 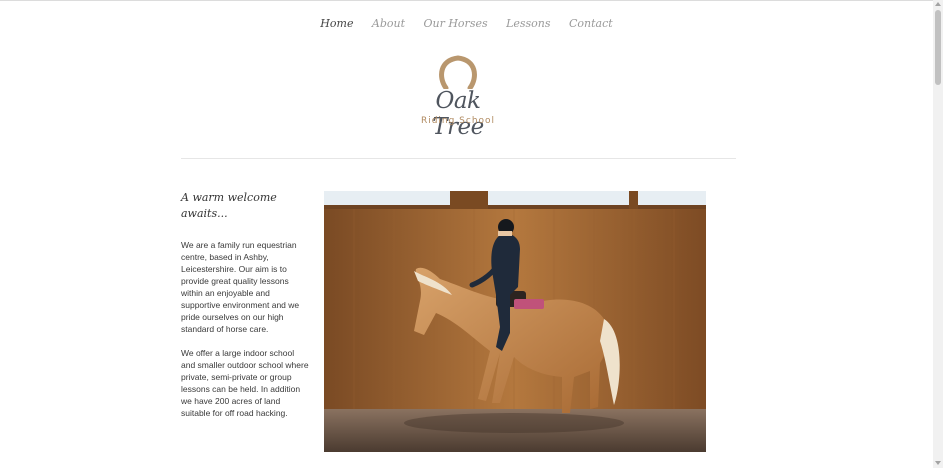 I want to click on nav-home: Home, so click(x=336, y=24).